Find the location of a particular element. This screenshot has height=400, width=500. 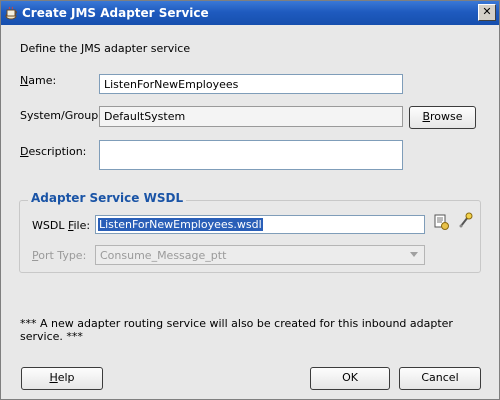

system-group-field: DefaultSystem is located at coordinates (251, 116).